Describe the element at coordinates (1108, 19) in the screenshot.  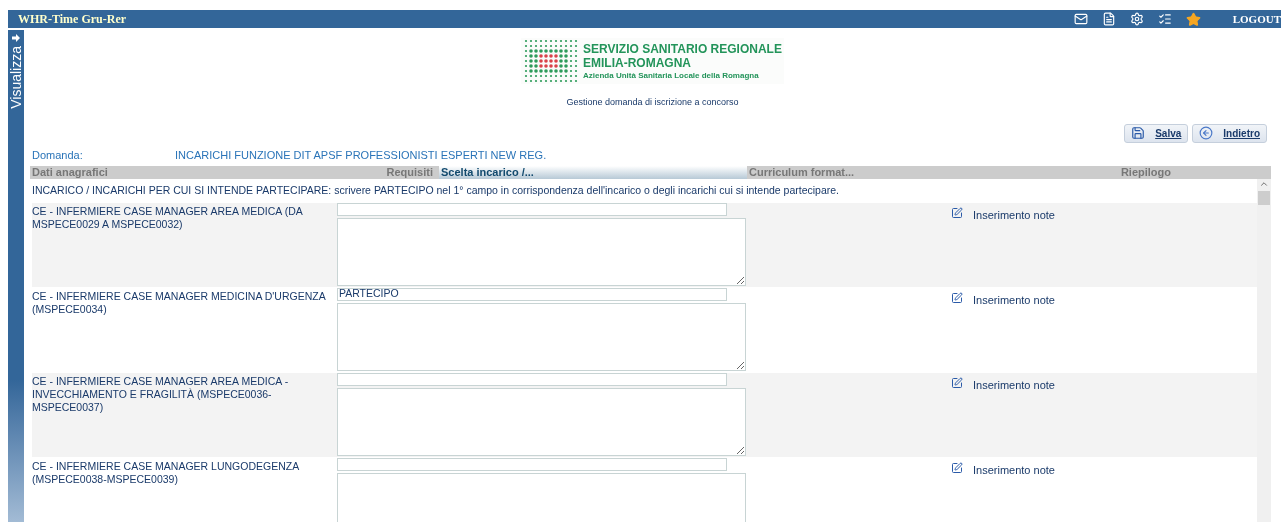
I see `document-icon` at that location.